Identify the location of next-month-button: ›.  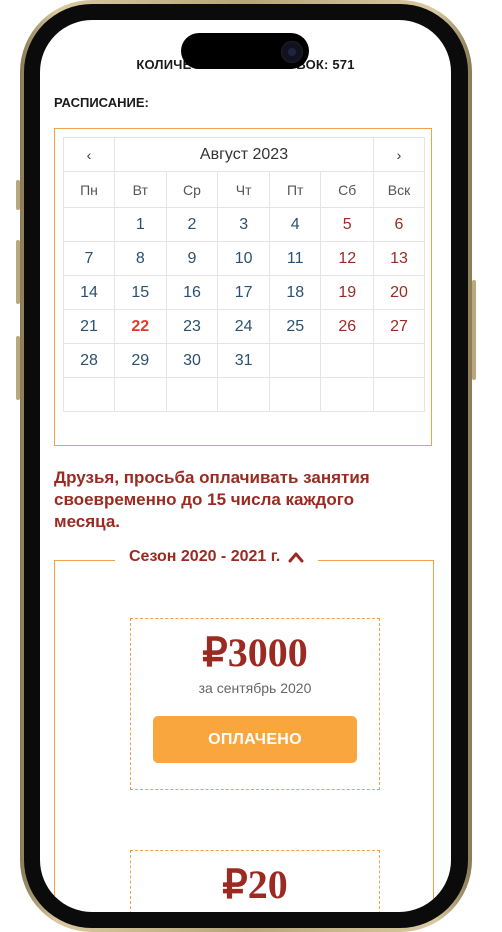
(399, 154).